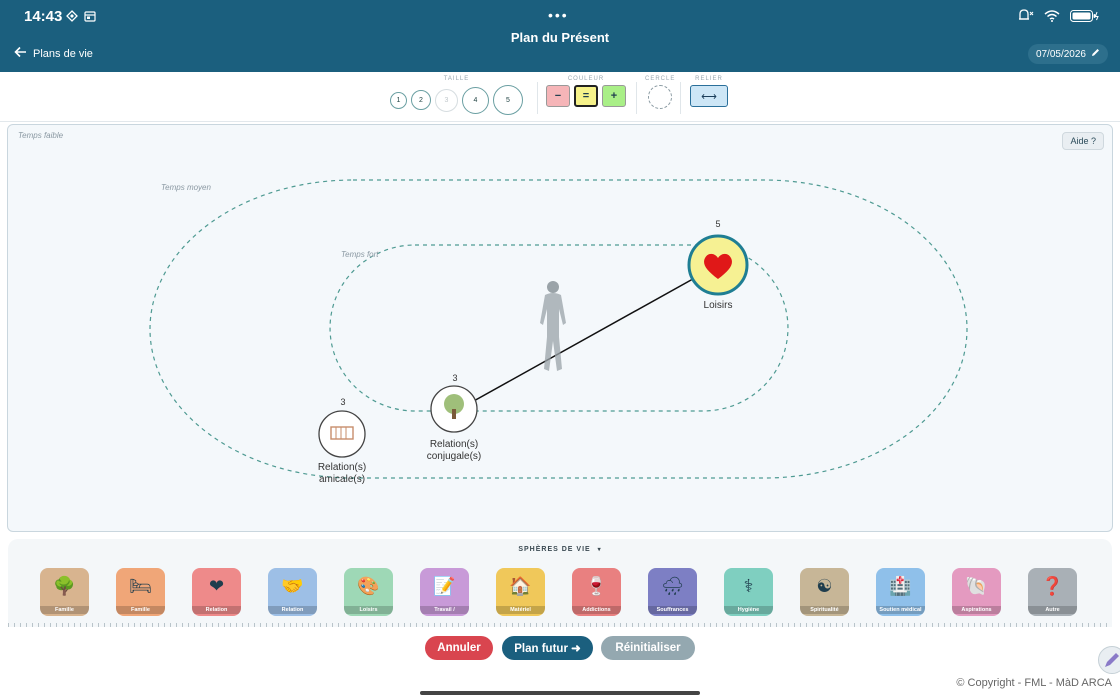 This screenshot has height=700, width=1120. I want to click on sphere-tile: ❓ Autre, so click(1052, 592).